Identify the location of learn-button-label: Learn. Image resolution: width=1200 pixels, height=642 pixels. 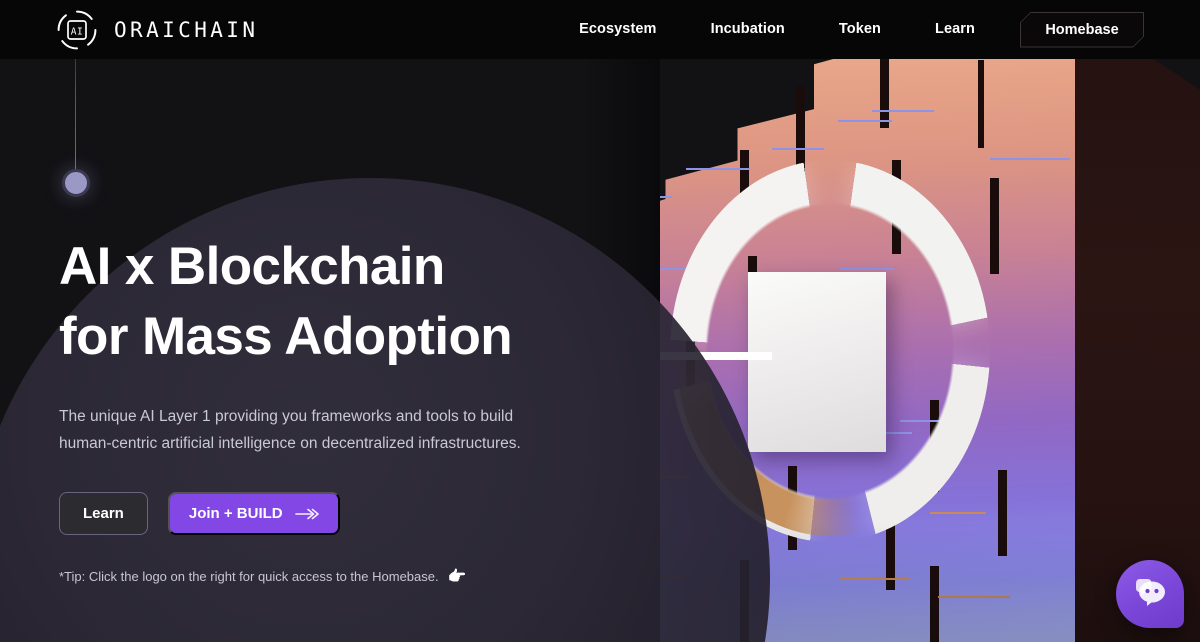
(103, 514).